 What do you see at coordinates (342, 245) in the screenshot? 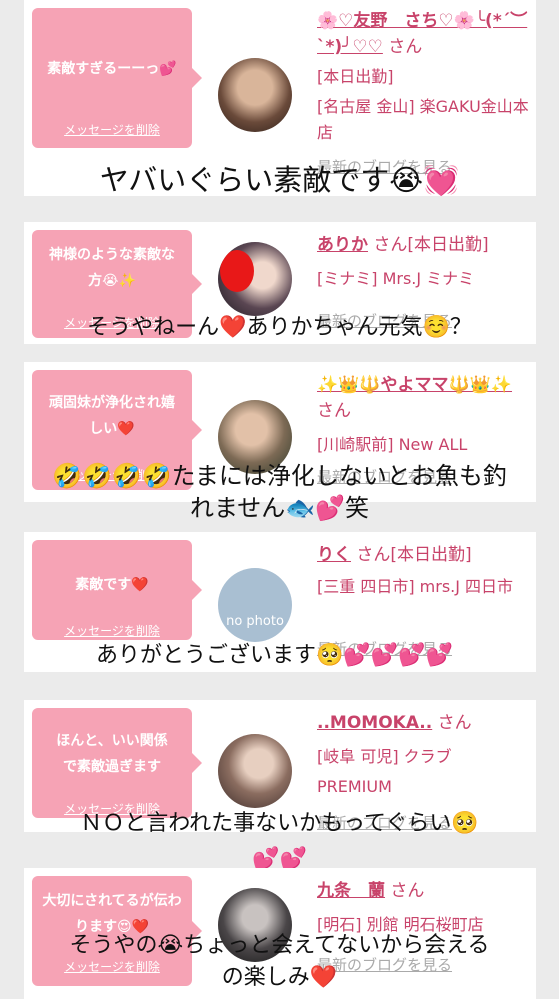
I see `sender-name: ありか` at bounding box center [342, 245].